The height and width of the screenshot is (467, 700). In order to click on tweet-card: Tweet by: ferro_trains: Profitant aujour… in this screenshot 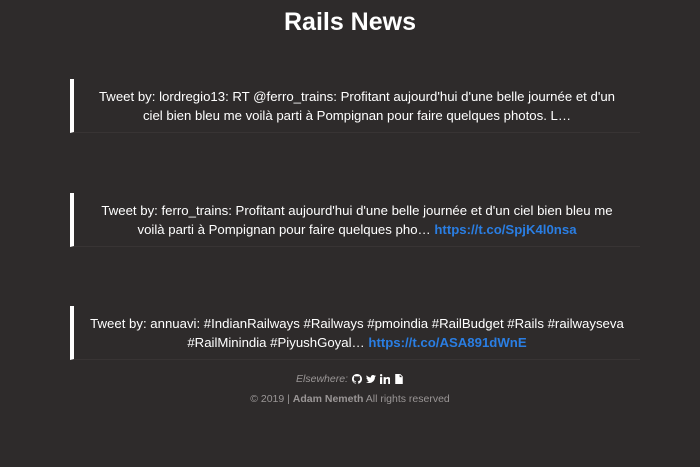, I will do `click(355, 220)`.